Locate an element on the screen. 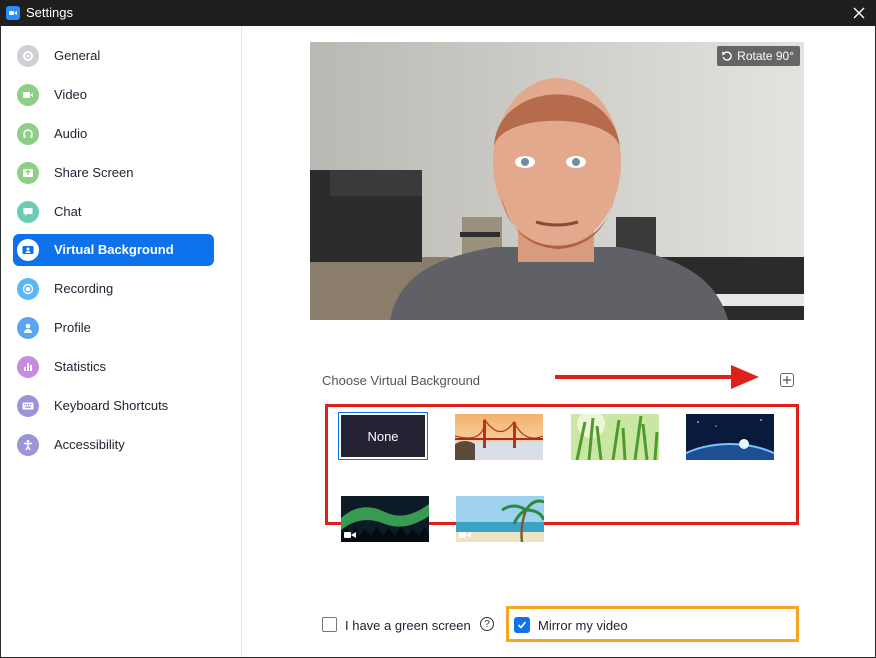 This screenshot has height=658, width=876. plus-icon is located at coordinates (787, 380).